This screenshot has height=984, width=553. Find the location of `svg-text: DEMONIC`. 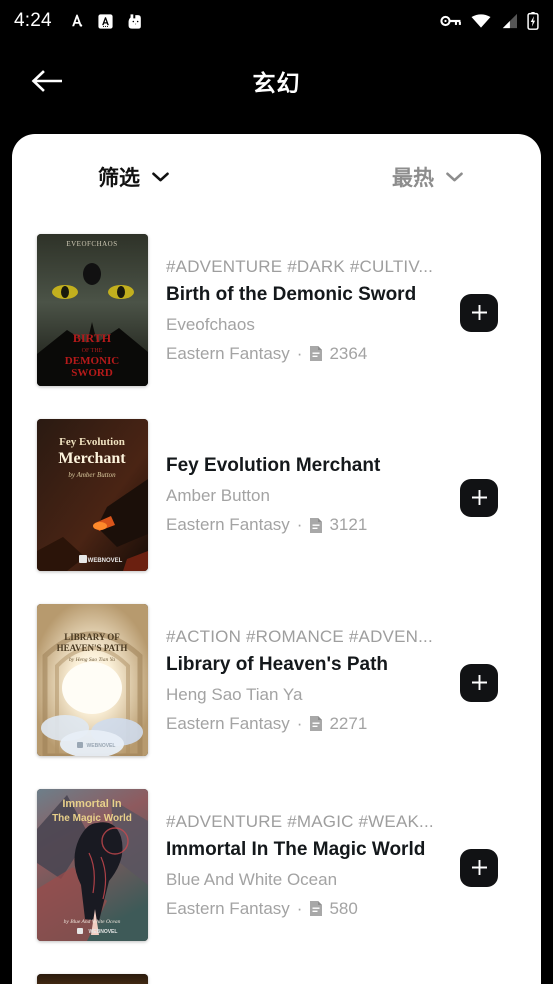

svg-text: DEMONIC is located at coordinates (92, 361).